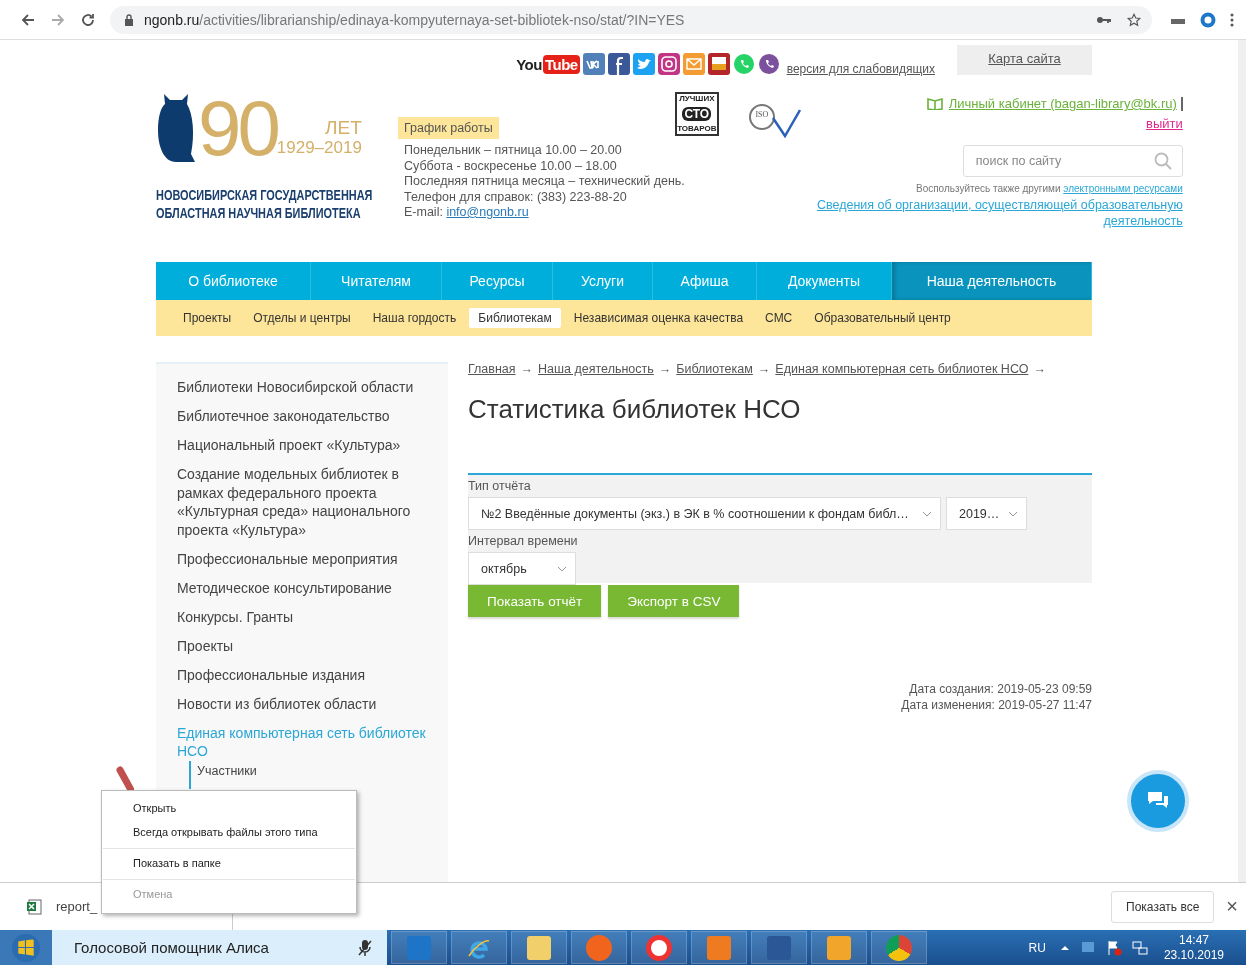 This screenshot has width=1246, height=965. What do you see at coordinates (229, 833) in the screenshot?
I see `context-menu-item: Всегда открывать файлы этого типа` at bounding box center [229, 833].